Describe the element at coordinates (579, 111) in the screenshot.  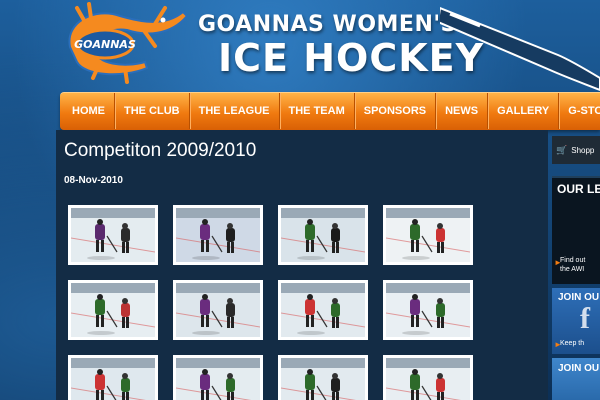
I see `nav-item-g-store: G-STORE` at that location.